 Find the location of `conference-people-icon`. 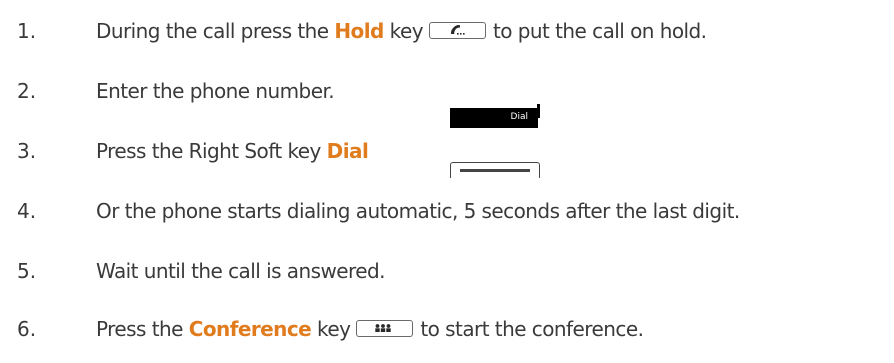

conference-people-icon is located at coordinates (383, 328).